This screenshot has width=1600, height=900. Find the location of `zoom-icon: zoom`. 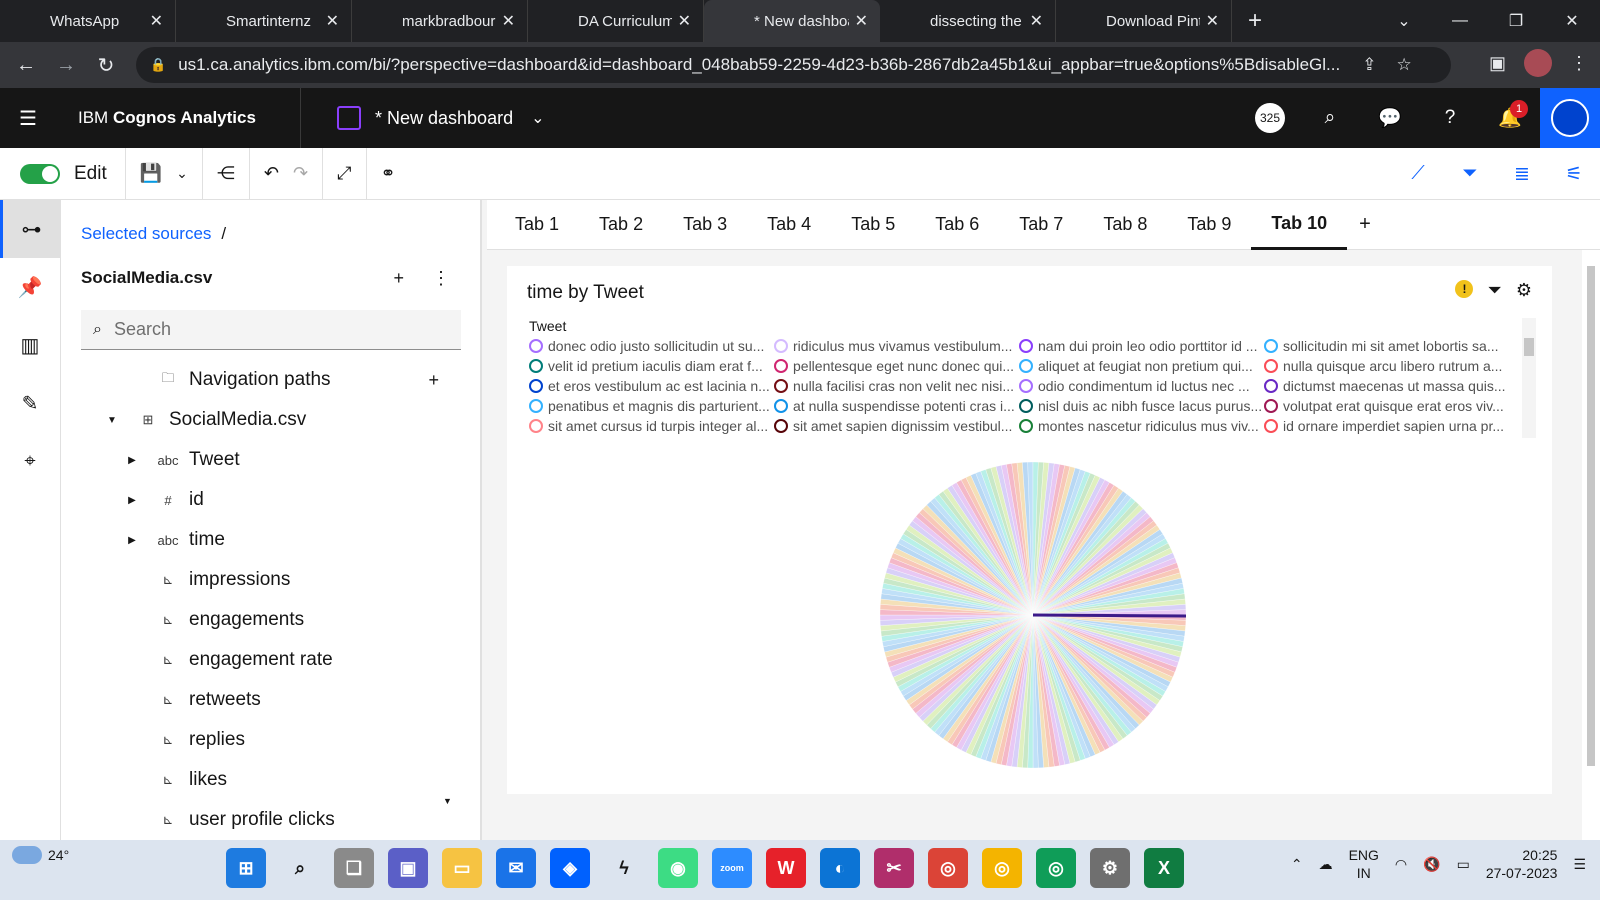

zoom-icon: zoom is located at coordinates (732, 868).